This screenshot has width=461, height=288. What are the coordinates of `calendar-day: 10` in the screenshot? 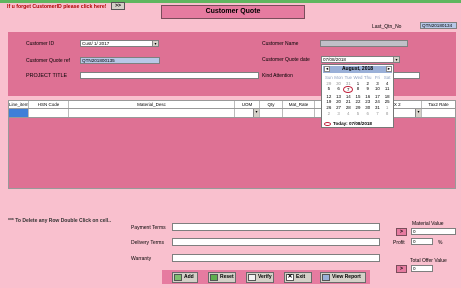 It's located at (378, 89).